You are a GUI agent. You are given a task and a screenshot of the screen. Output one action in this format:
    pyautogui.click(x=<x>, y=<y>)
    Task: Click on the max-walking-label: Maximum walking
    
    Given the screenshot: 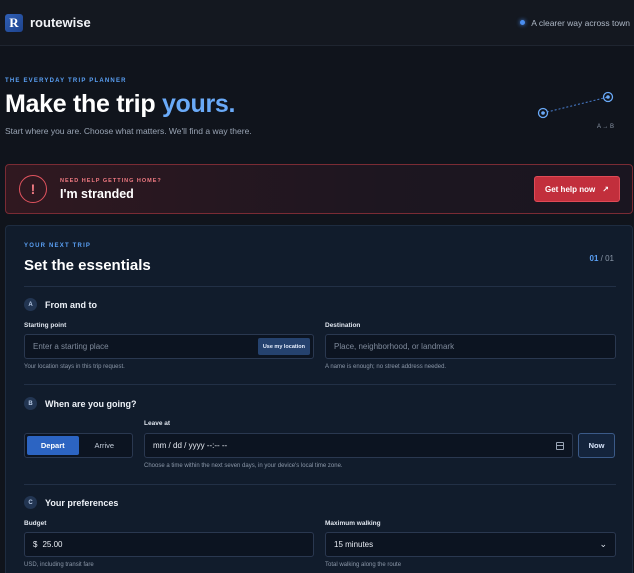 What is the action you would take?
    pyautogui.click(x=353, y=523)
    